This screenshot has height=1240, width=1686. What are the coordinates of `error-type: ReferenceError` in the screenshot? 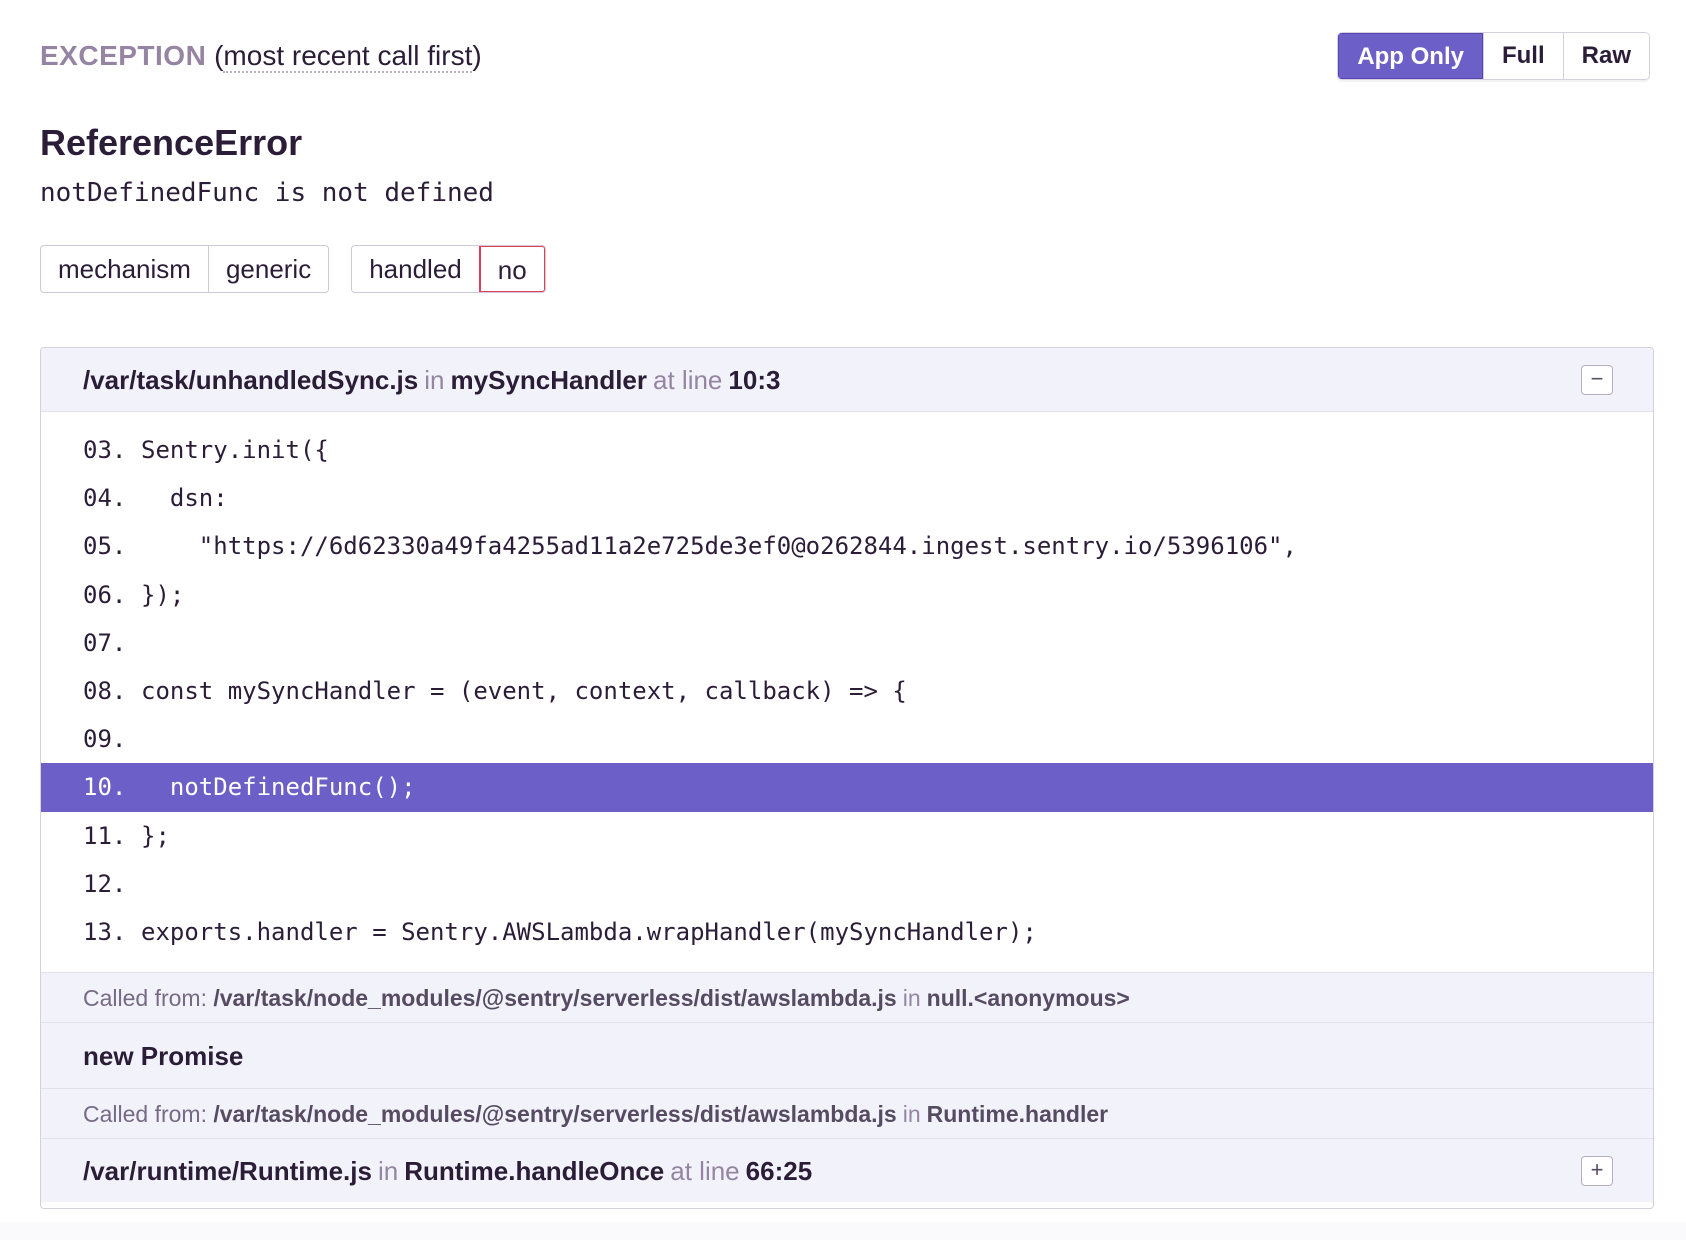 It's located at (171, 142).